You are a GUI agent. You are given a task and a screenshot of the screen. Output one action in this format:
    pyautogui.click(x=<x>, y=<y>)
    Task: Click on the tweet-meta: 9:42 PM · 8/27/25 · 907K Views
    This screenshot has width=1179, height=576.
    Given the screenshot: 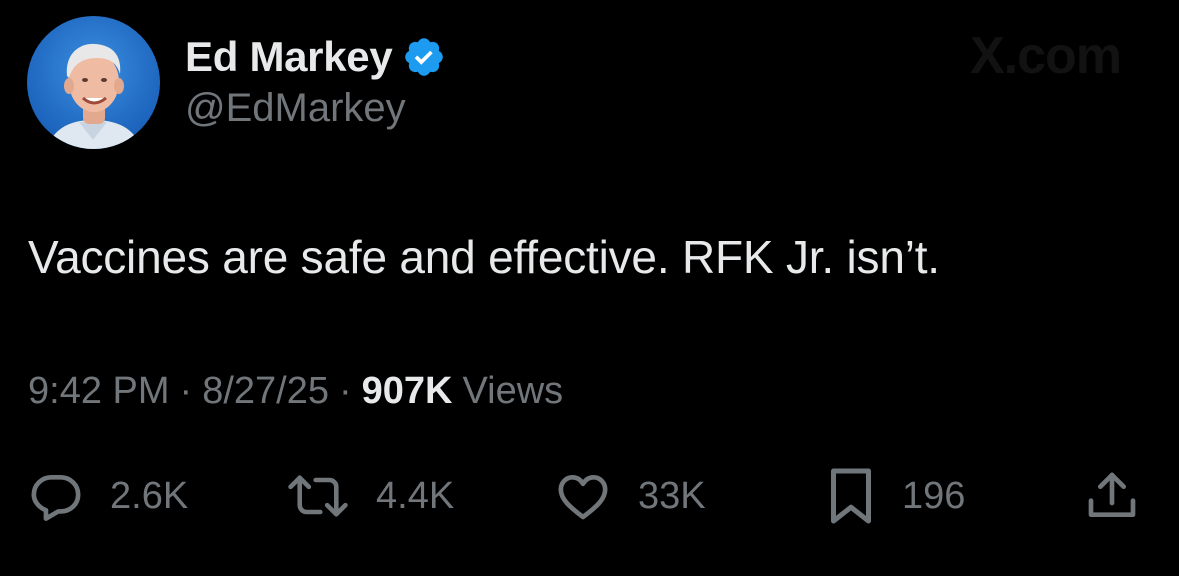 What is the action you would take?
    pyautogui.click(x=295, y=391)
    